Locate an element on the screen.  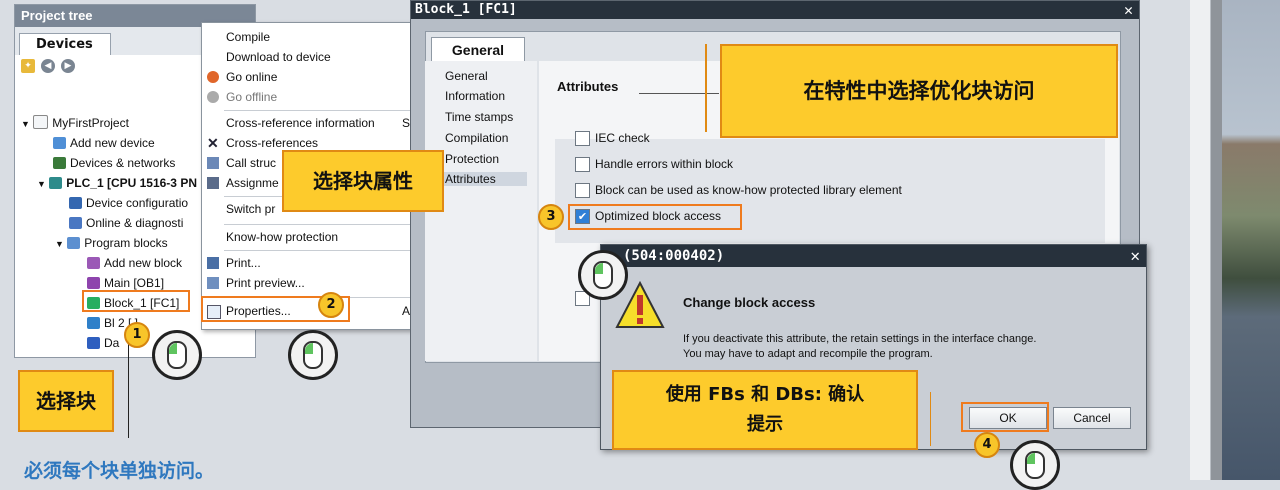
tab-devices: Devices is located at coordinates (65, 44).